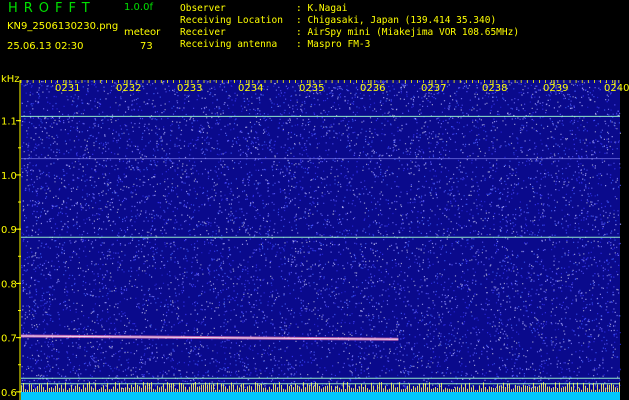 The width and height of the screenshot is (629, 400). I want to click on mode-label: meteor, so click(142, 32).